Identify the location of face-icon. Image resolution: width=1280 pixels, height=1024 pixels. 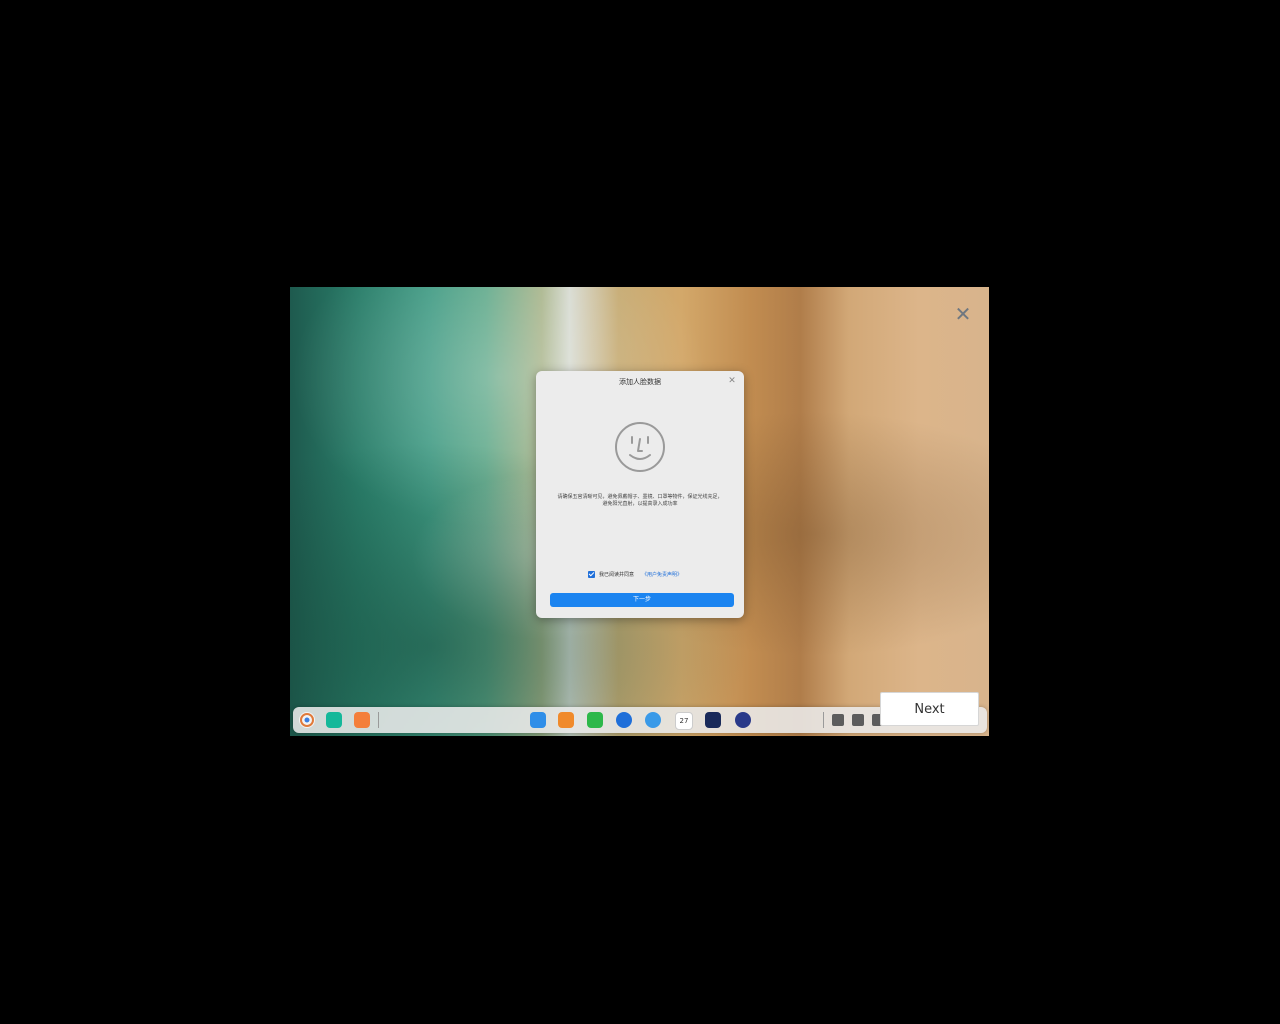
(640, 447).